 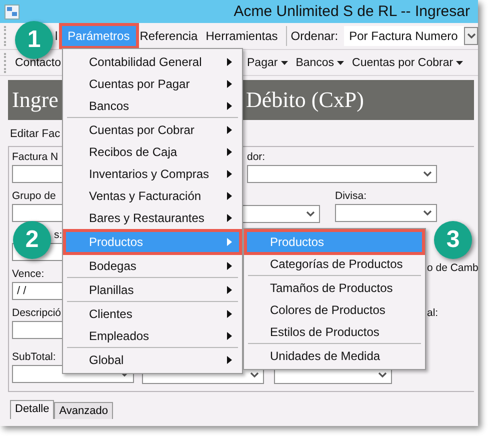 I want to click on field-label: Grupo de, so click(x=34, y=196).